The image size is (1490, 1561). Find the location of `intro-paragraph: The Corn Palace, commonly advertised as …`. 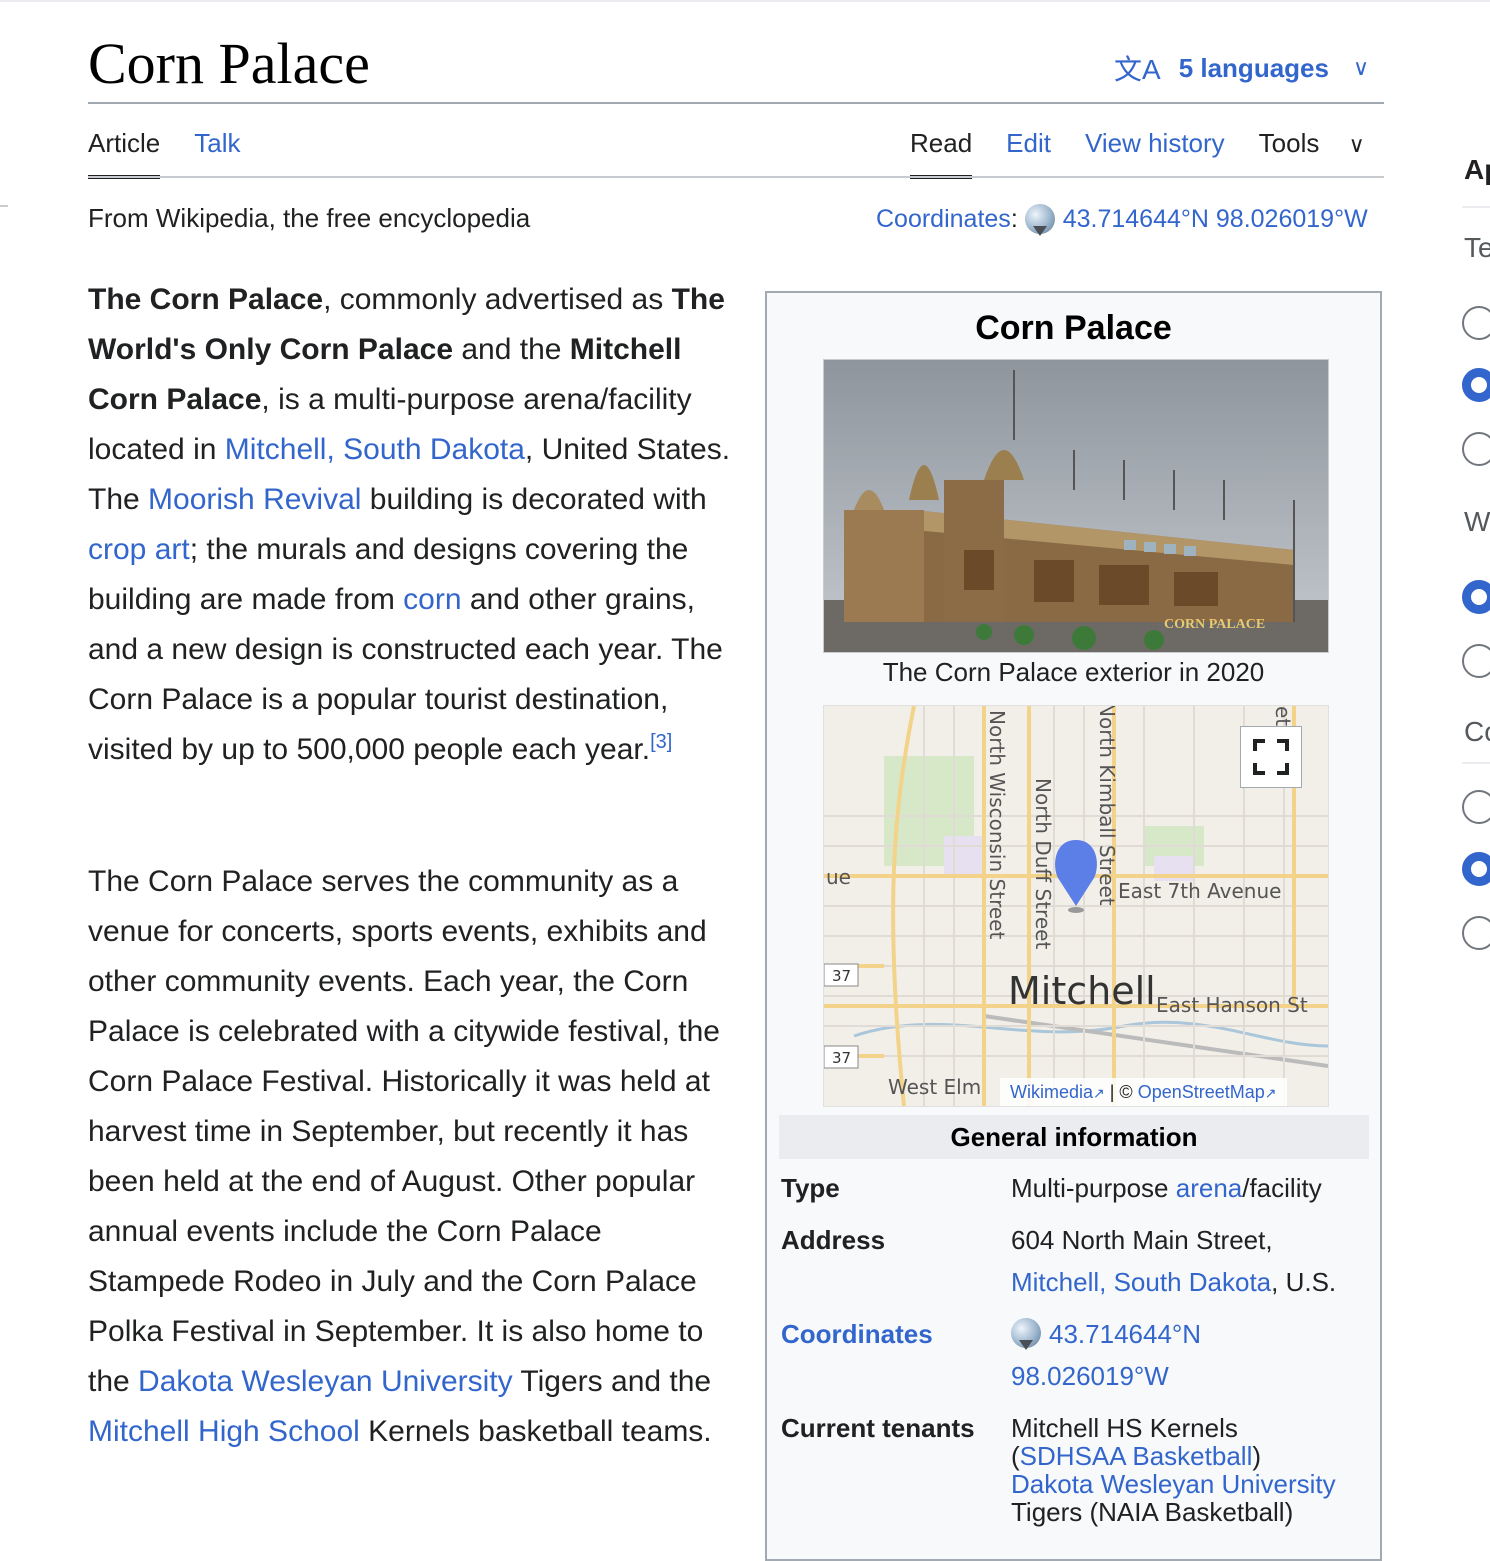

intro-paragraph: The Corn Palace, commonly advertised as … is located at coordinates (409, 524).